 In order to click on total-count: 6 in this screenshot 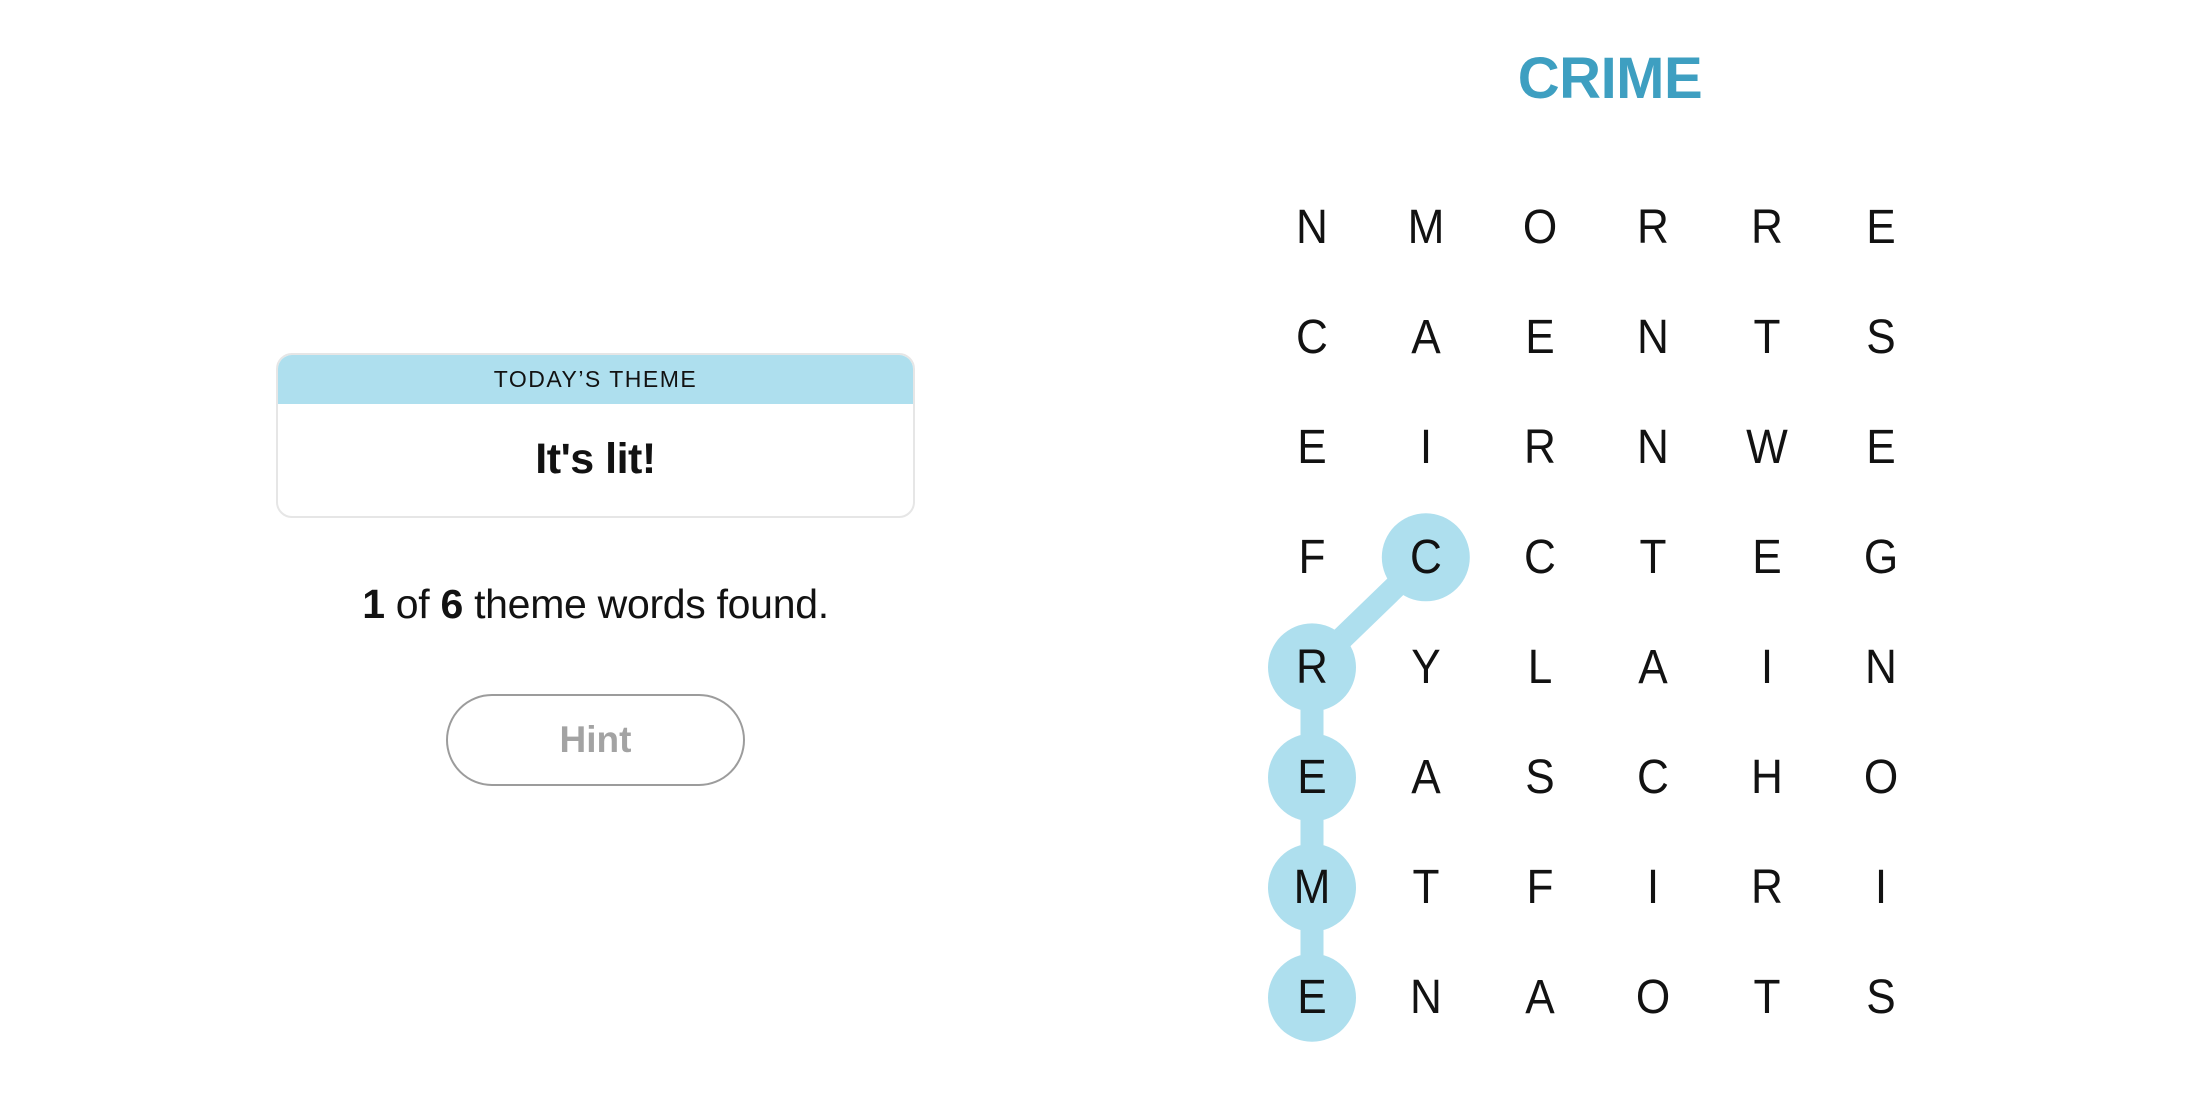, I will do `click(451, 604)`.